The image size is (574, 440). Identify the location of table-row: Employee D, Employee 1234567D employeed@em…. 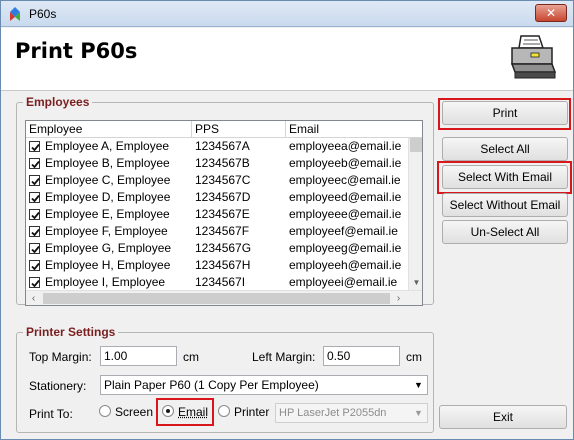
(217, 197).